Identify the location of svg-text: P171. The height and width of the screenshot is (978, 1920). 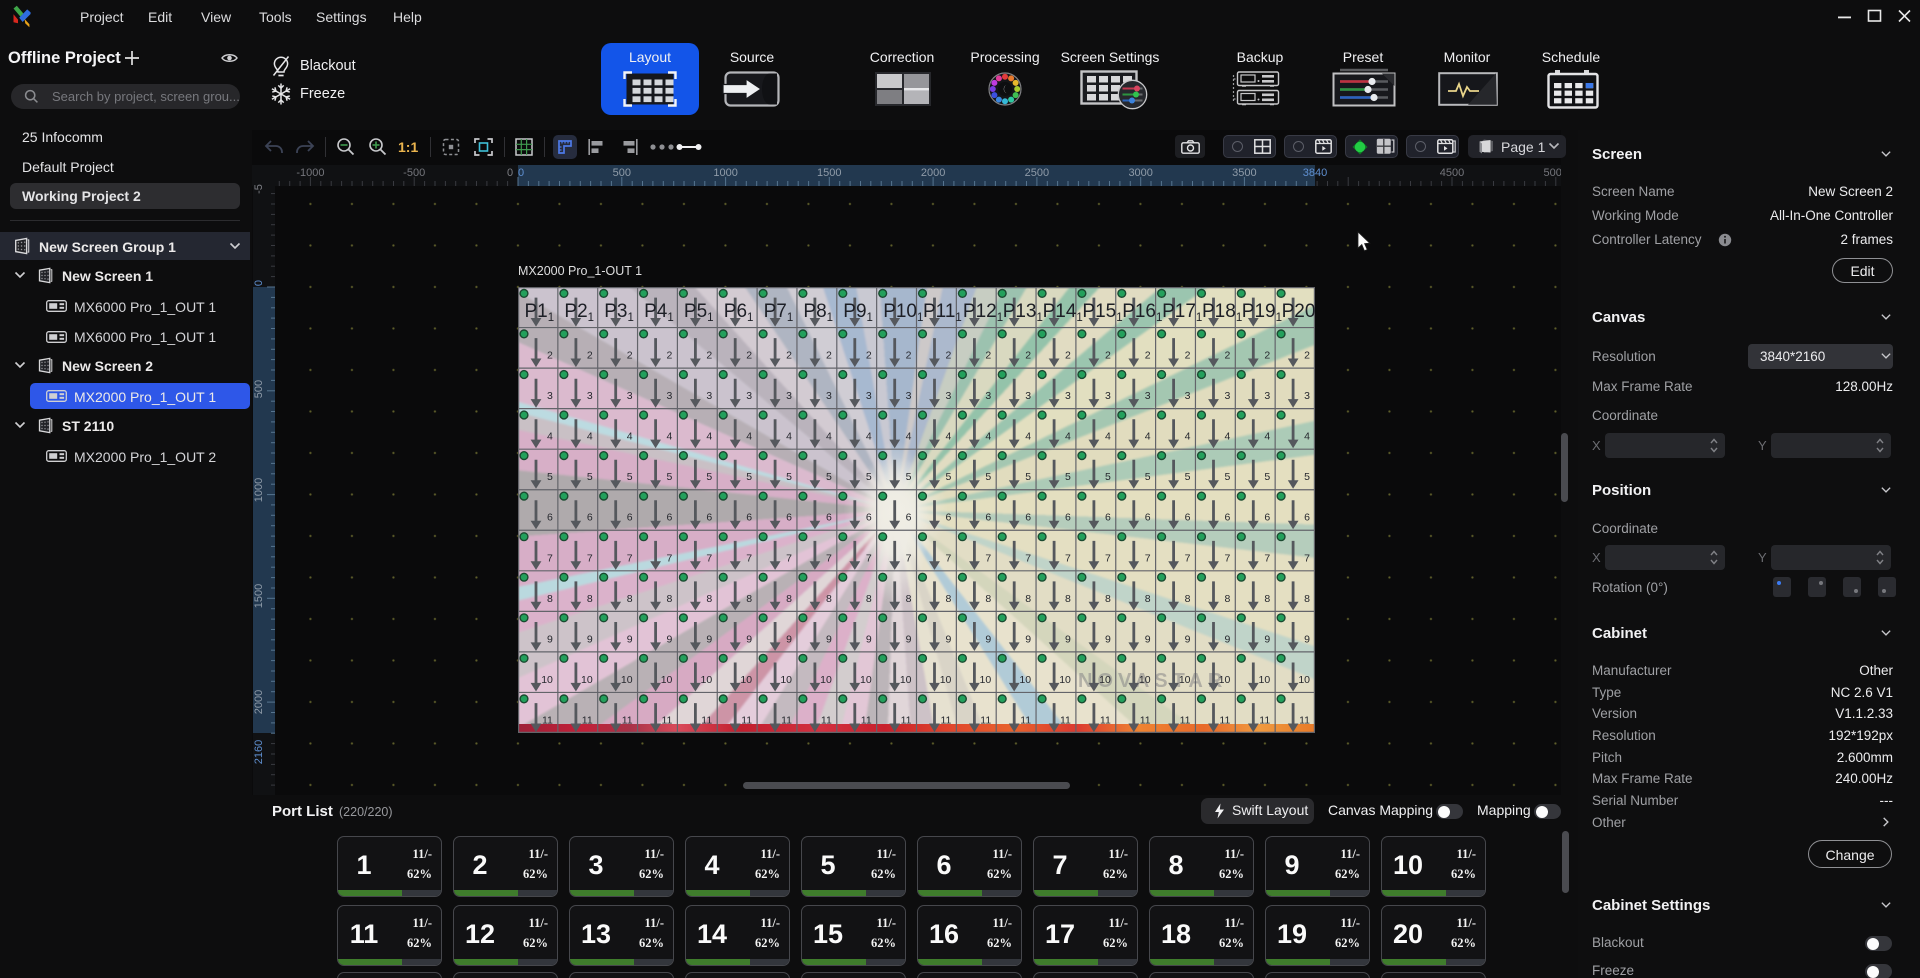
(1182, 312).